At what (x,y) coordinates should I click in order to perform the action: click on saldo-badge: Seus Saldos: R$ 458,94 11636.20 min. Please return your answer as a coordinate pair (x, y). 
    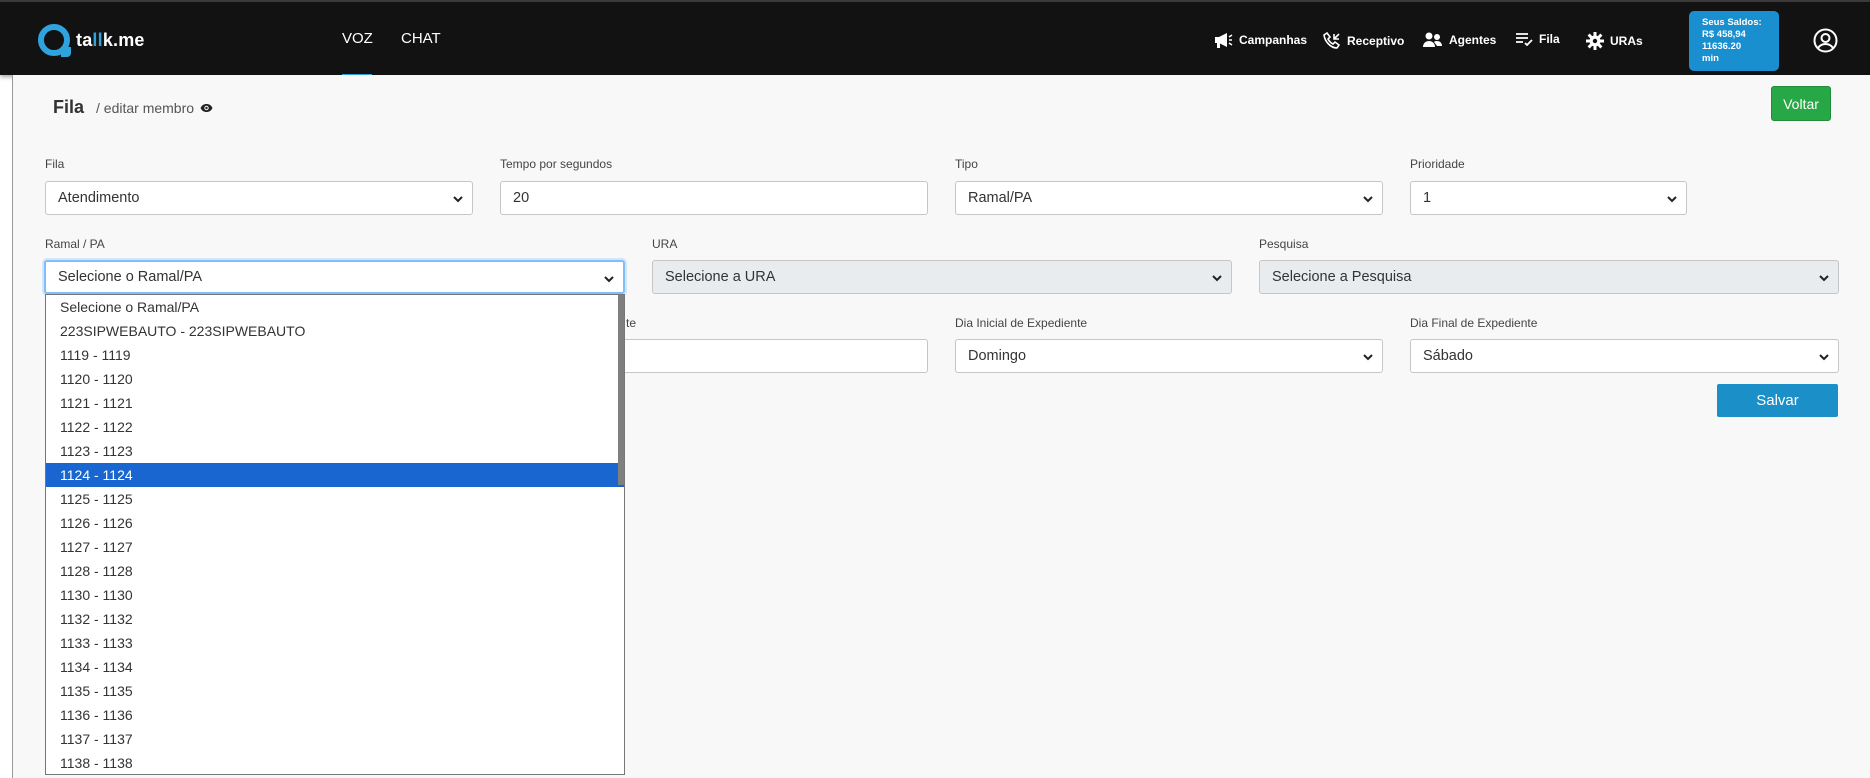
    Looking at the image, I should click on (1734, 41).